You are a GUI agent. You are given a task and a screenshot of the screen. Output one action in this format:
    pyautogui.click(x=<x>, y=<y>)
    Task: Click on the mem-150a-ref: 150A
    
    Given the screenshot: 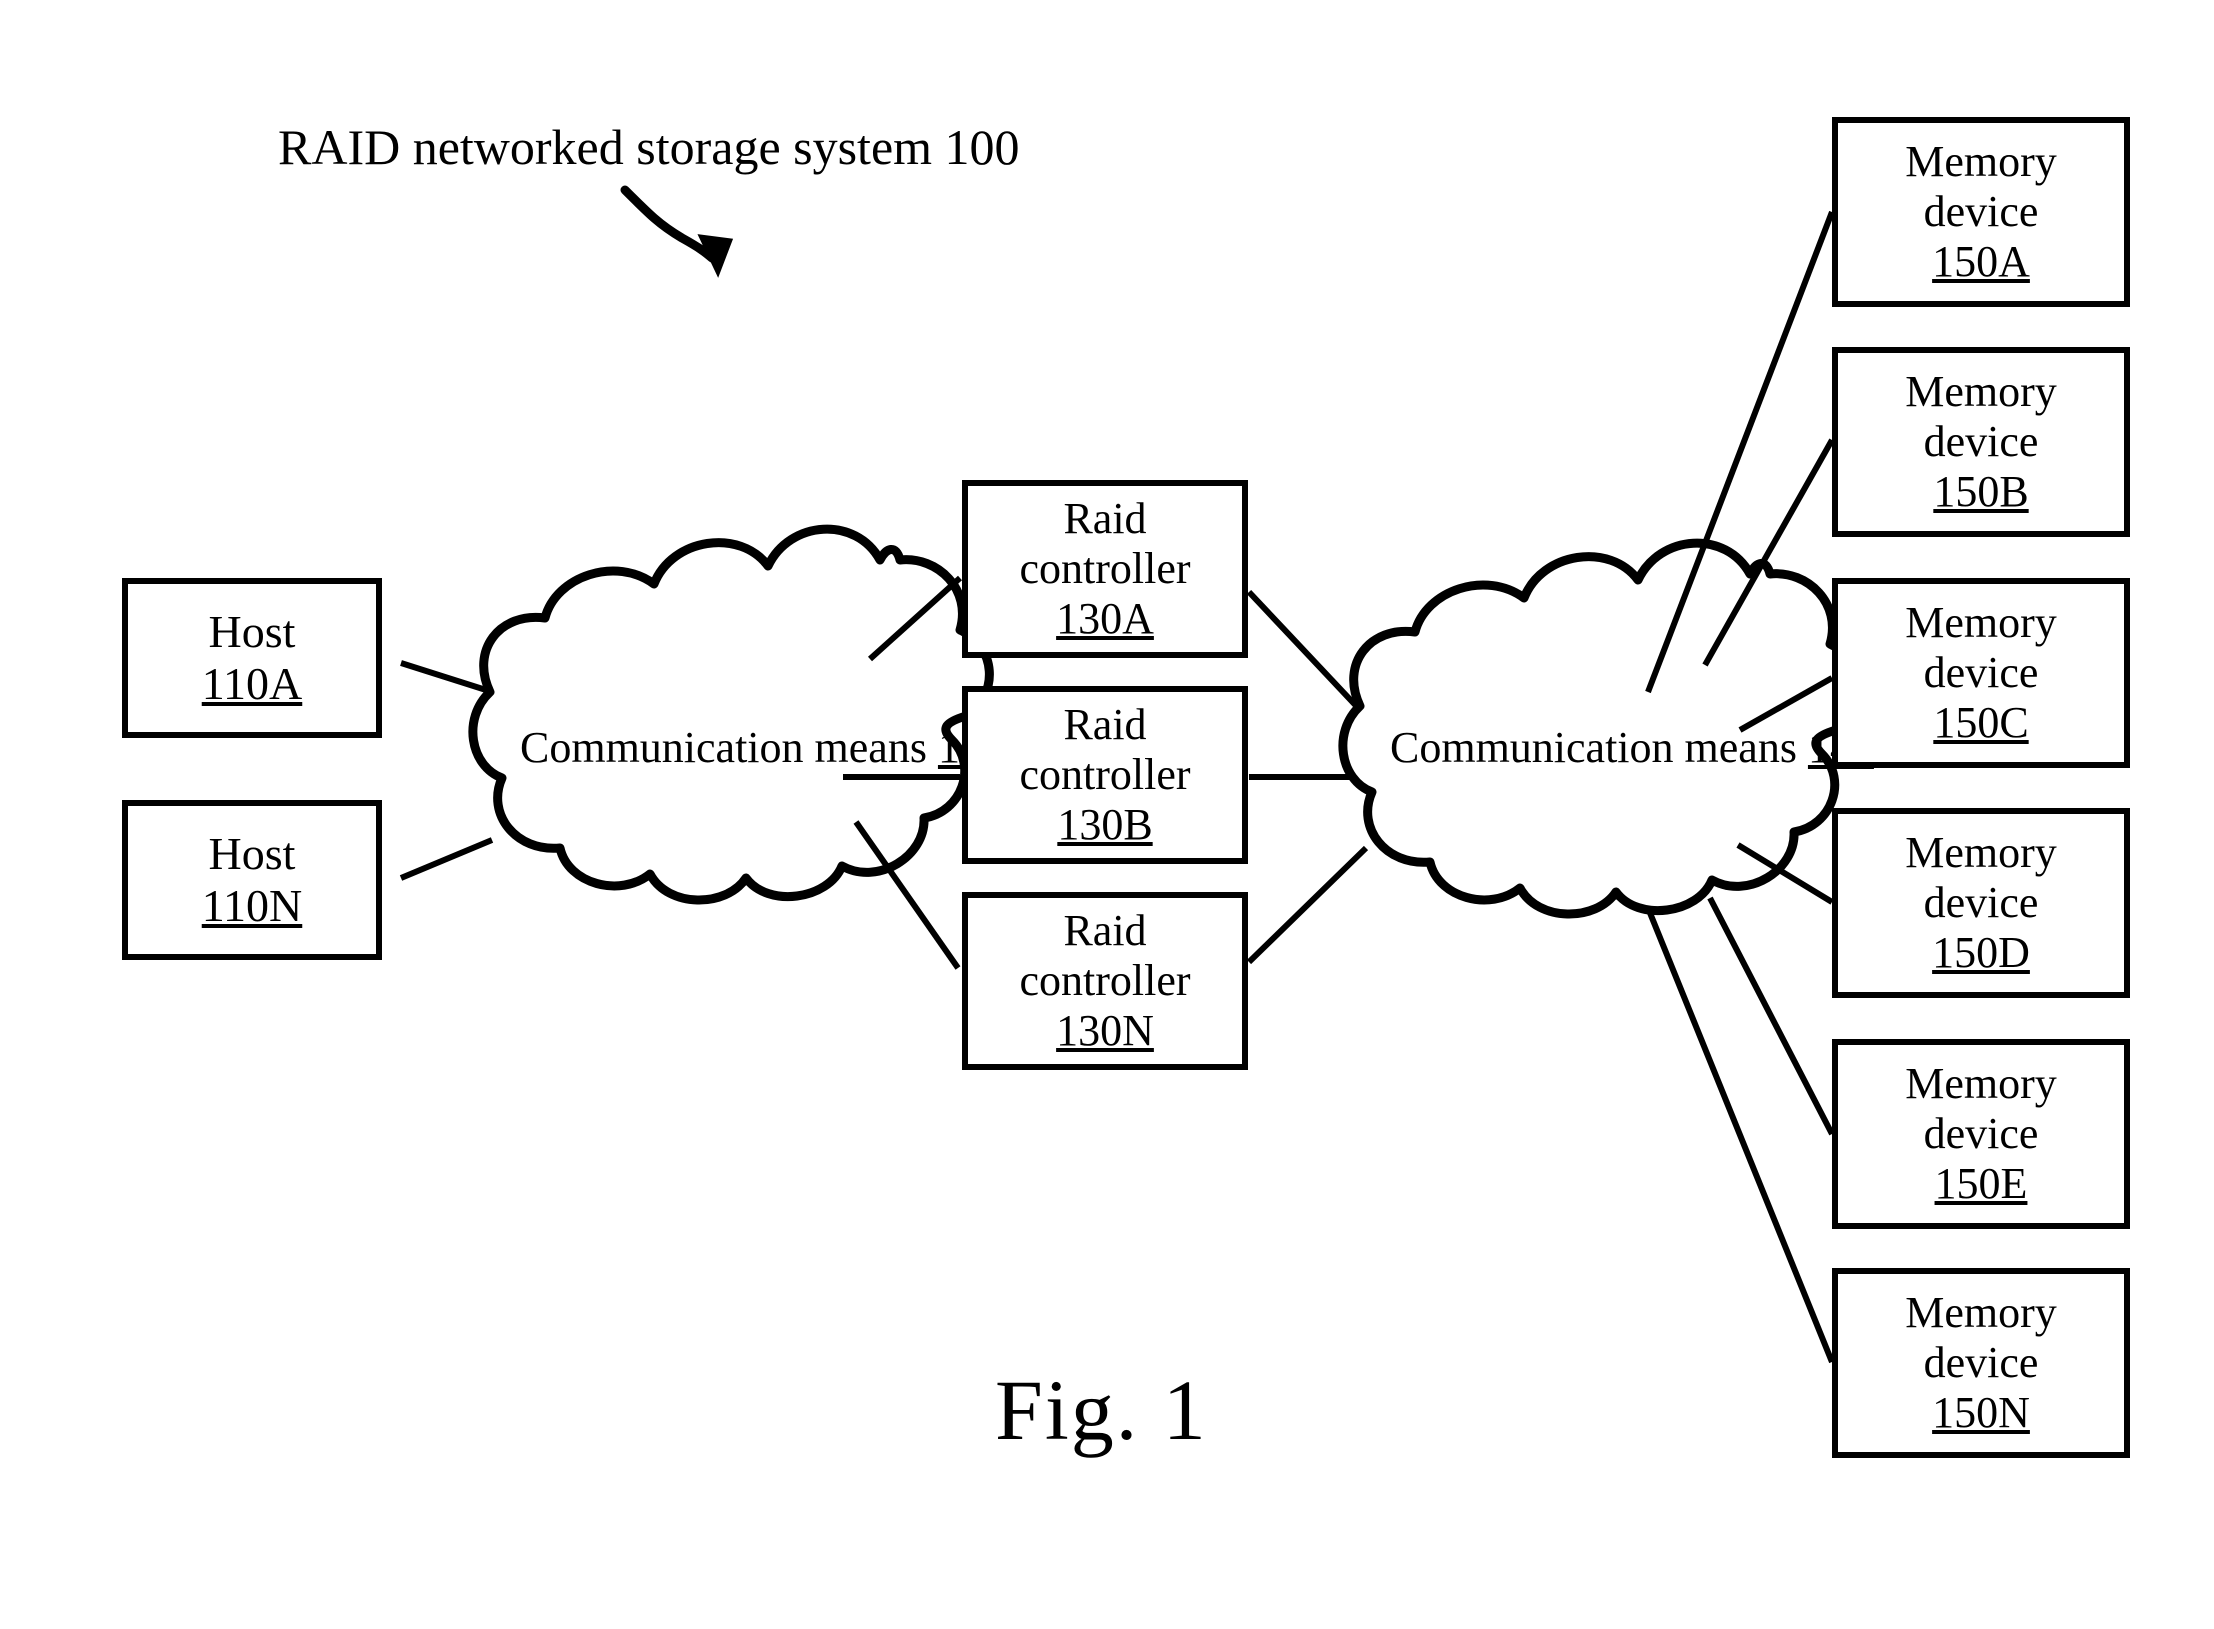 What is the action you would take?
    pyautogui.click(x=1981, y=262)
    